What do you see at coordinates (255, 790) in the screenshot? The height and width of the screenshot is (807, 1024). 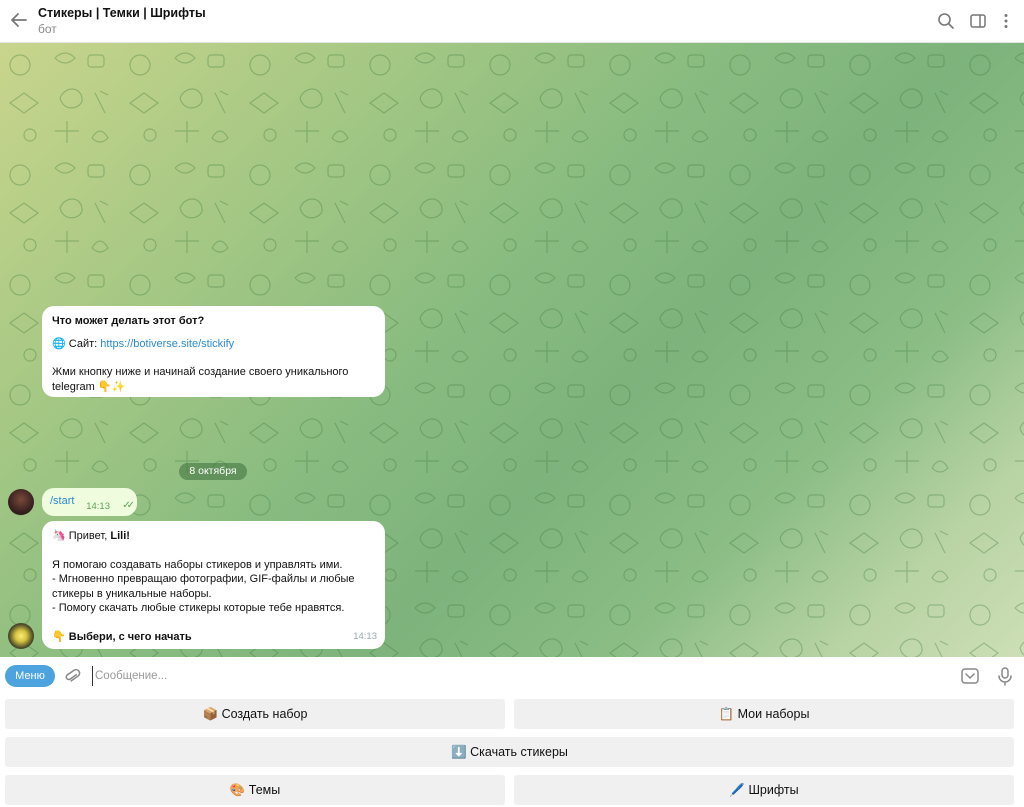 I see `themes-button: 🎨 Темы` at bounding box center [255, 790].